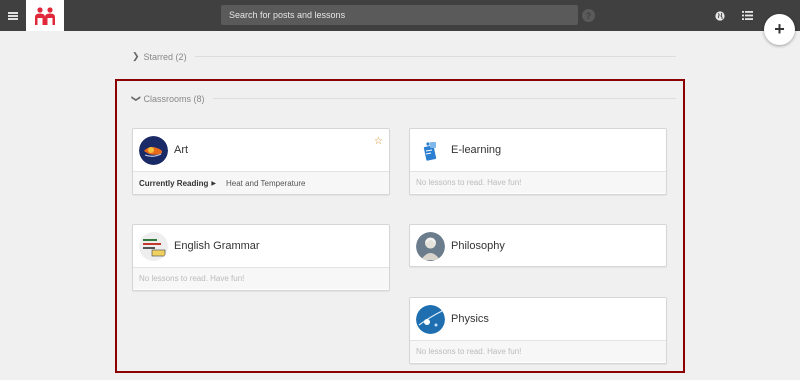  What do you see at coordinates (478, 246) in the screenshot?
I see `classroom-name: Philosophy` at bounding box center [478, 246].